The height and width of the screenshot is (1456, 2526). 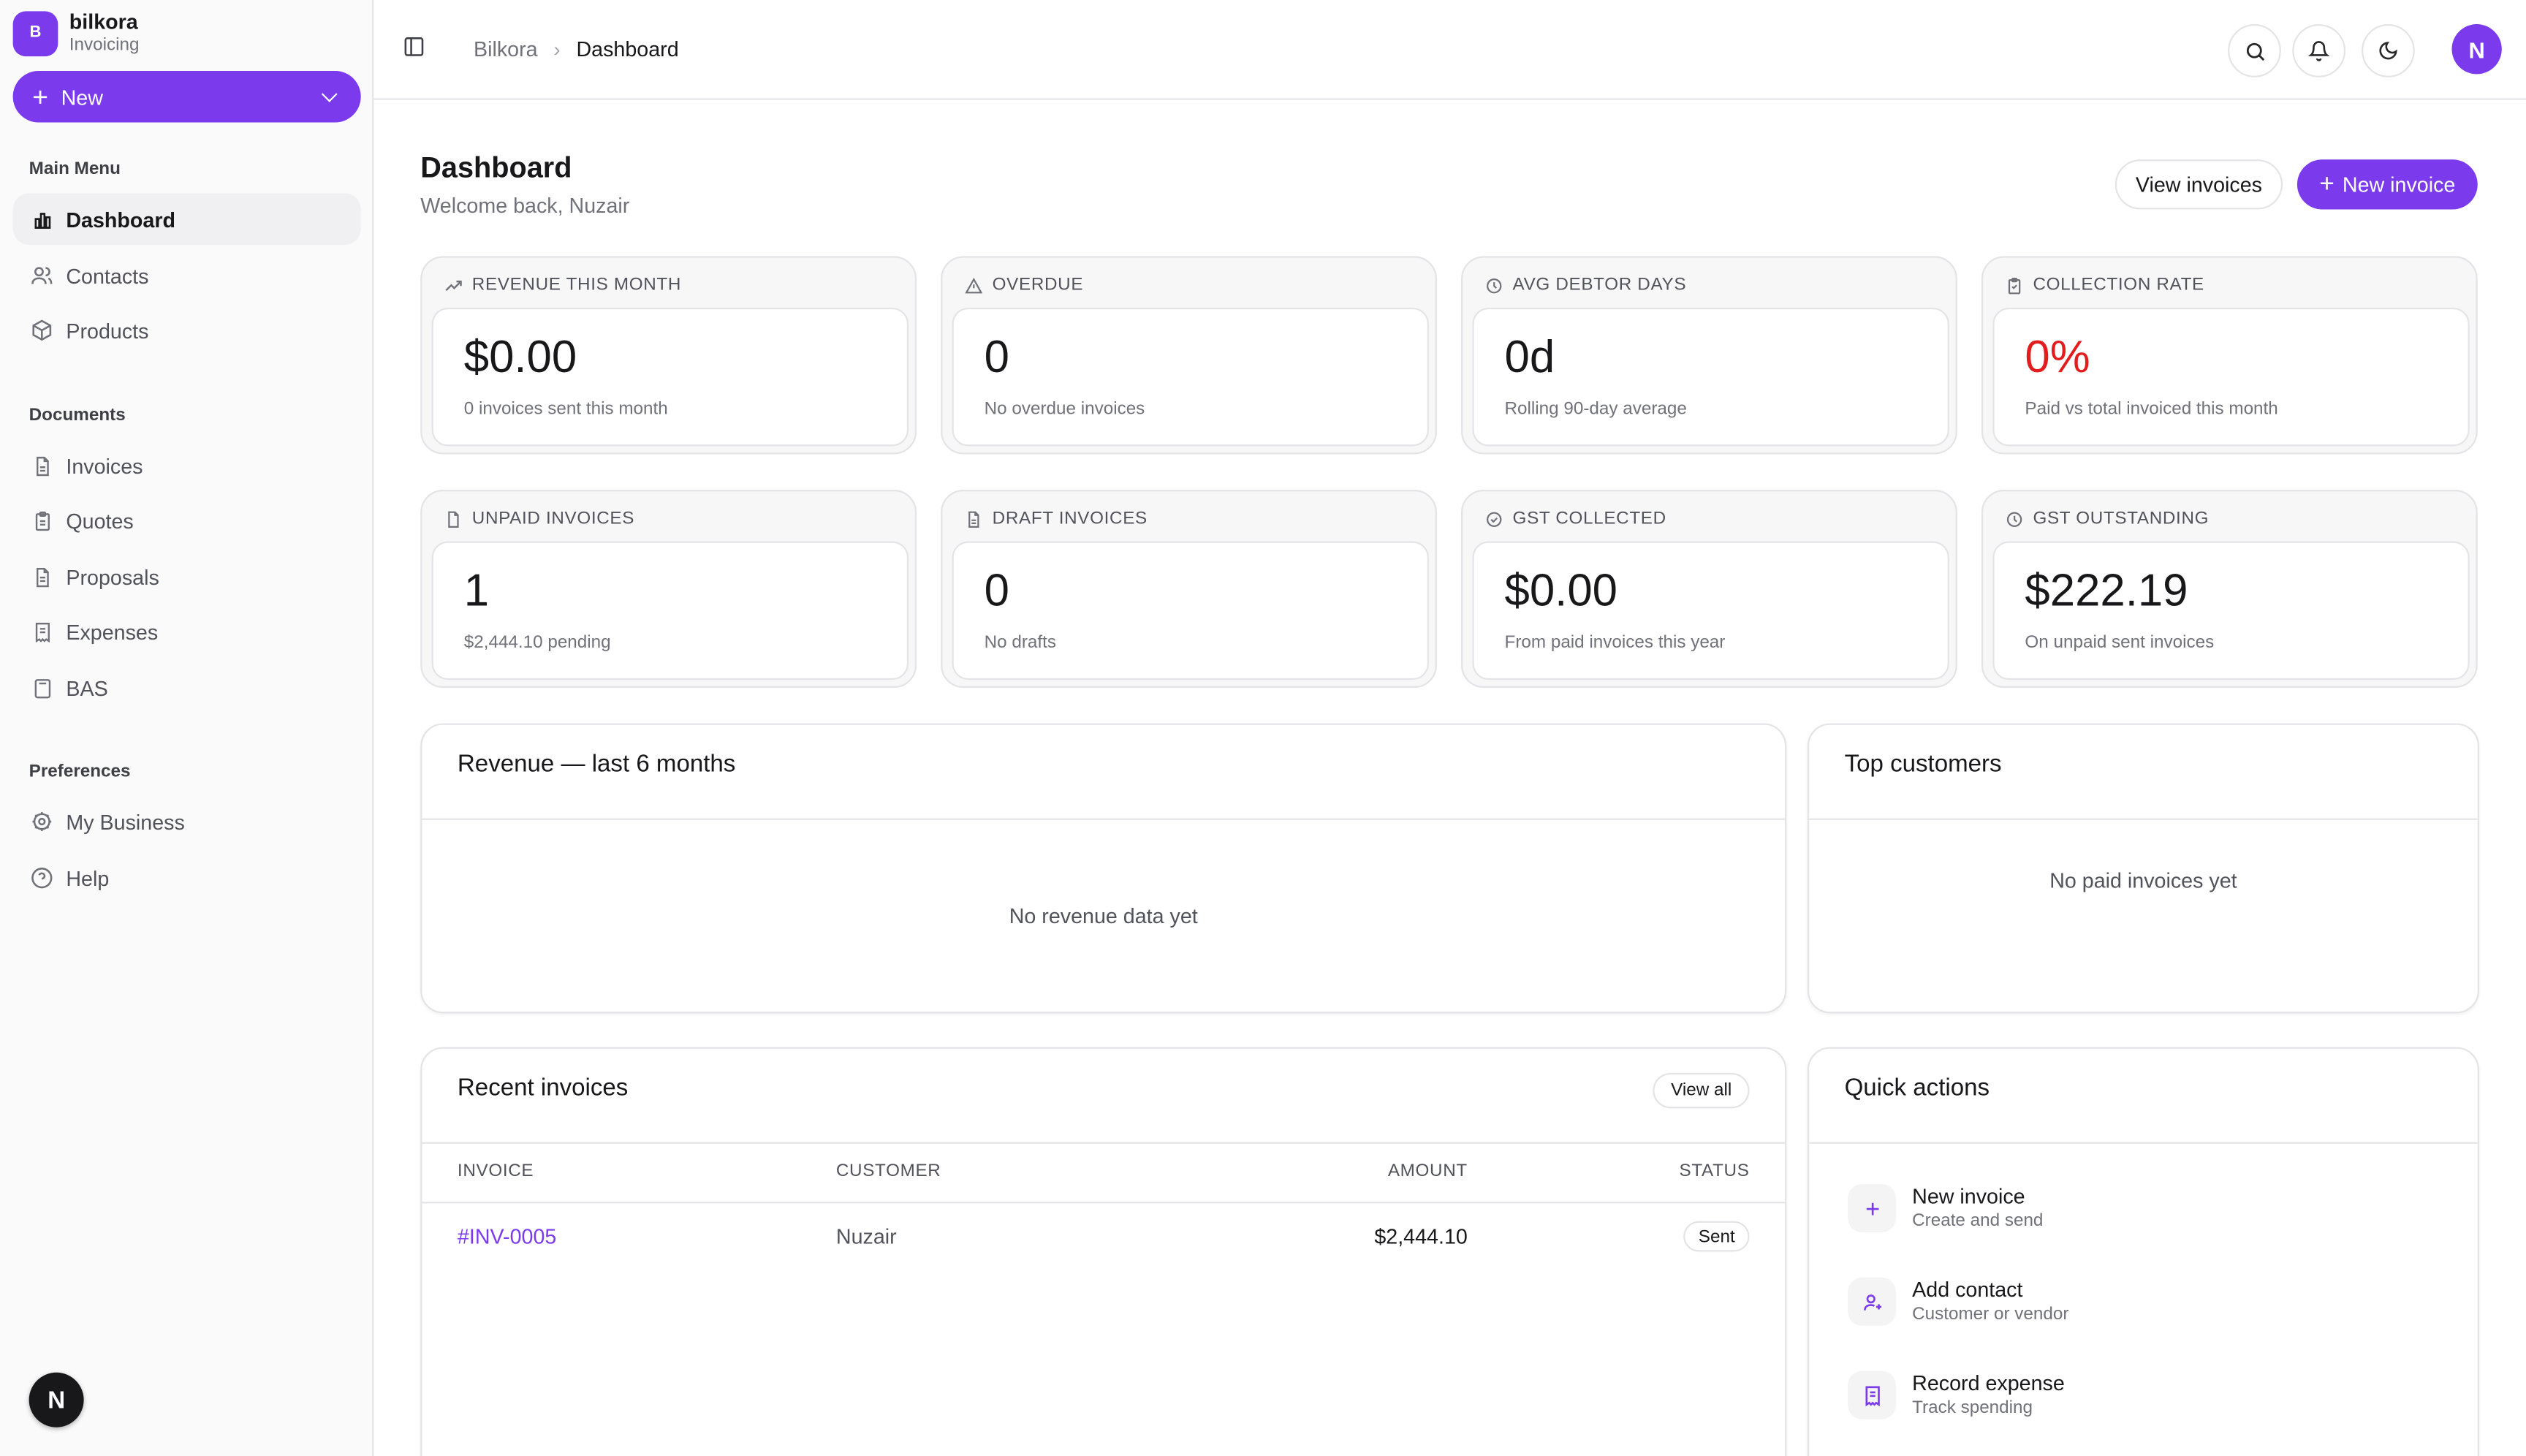 What do you see at coordinates (1599, 285) in the screenshot?
I see `stat-label: AVG DEBTOR DAYS` at bounding box center [1599, 285].